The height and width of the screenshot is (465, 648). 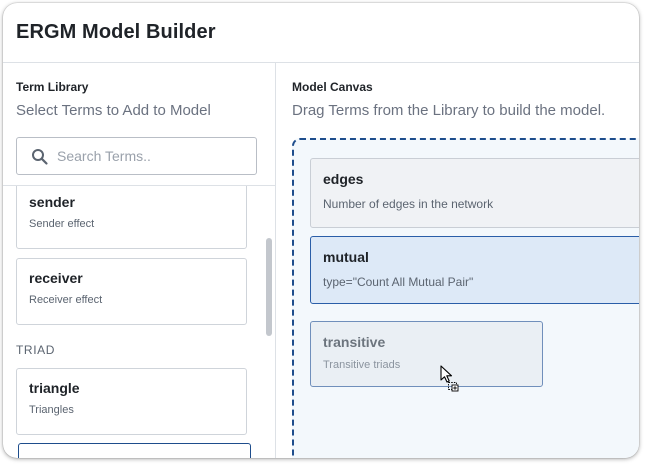 I want to click on term-description: Sender effect, so click(x=62, y=224).